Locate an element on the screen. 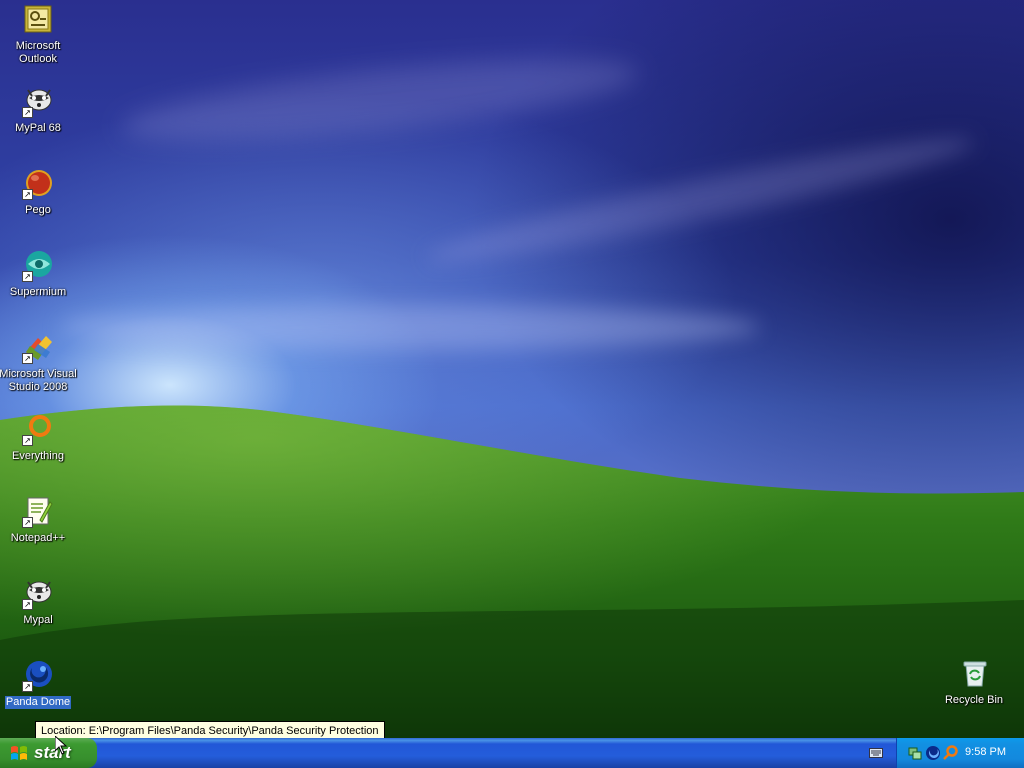 Image resolution: width=1024 pixels, height=768 pixels. desktop-icon-label: Everything is located at coordinates (38, 456).